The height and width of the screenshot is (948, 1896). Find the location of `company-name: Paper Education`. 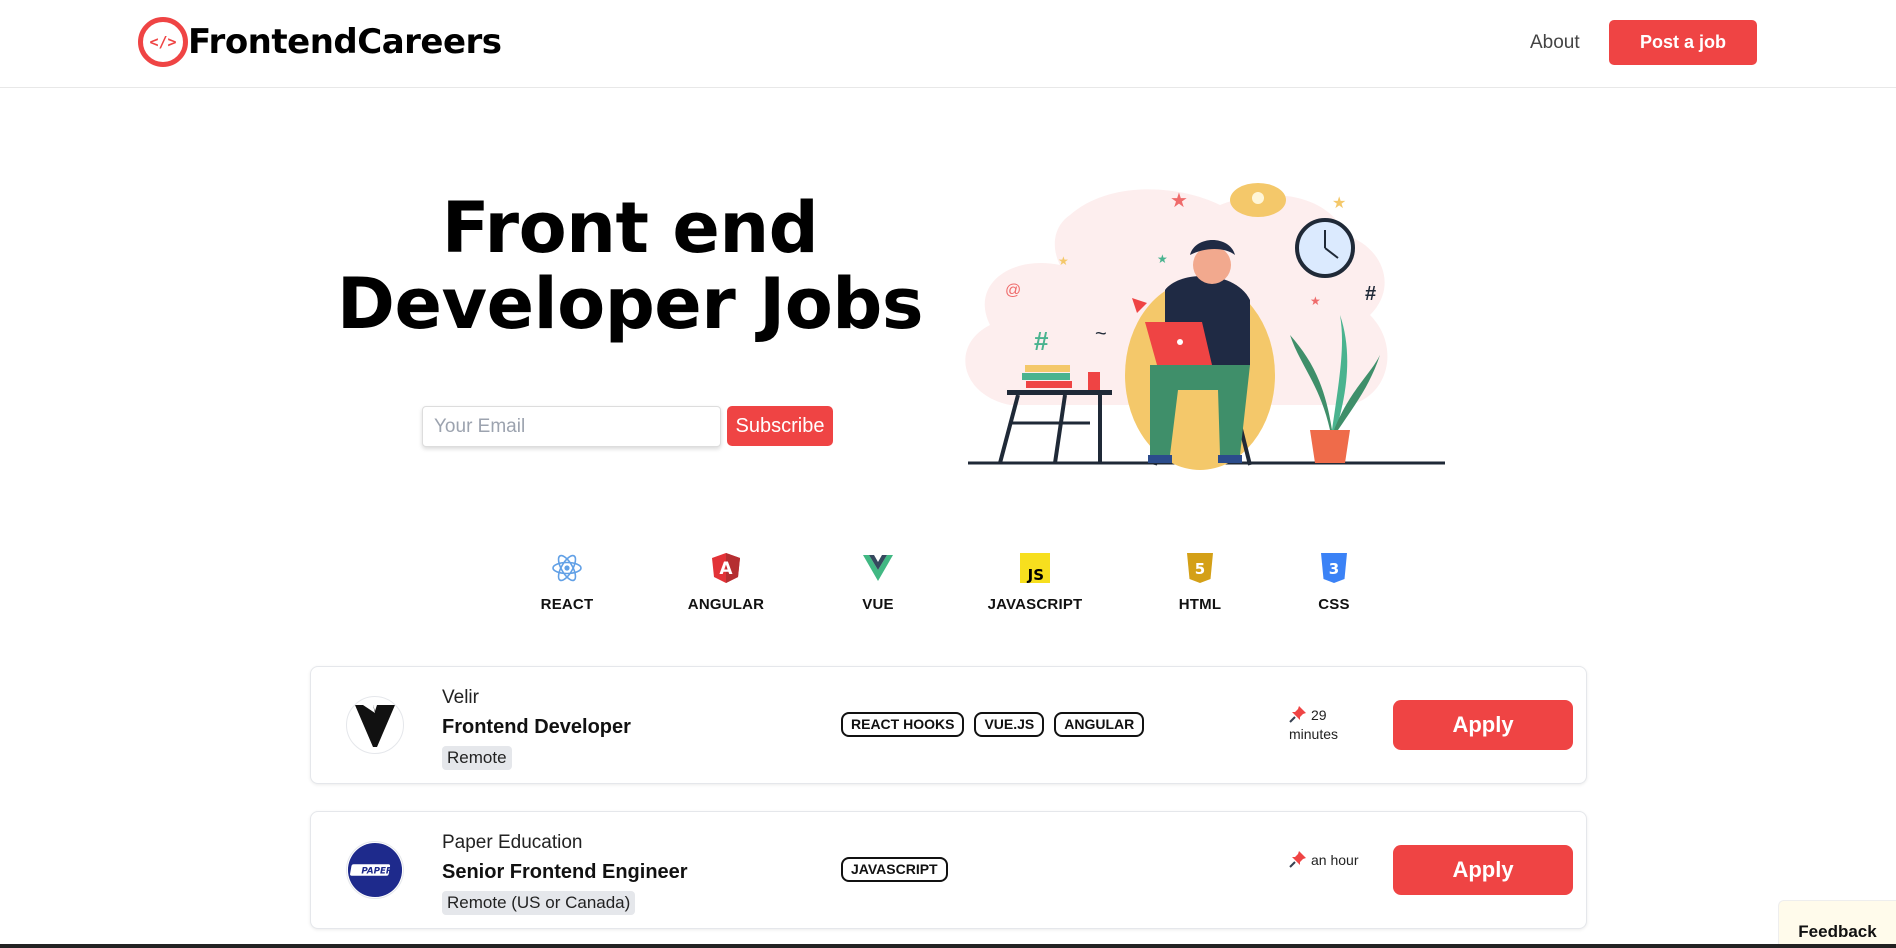

company-name: Paper Education is located at coordinates (512, 842).